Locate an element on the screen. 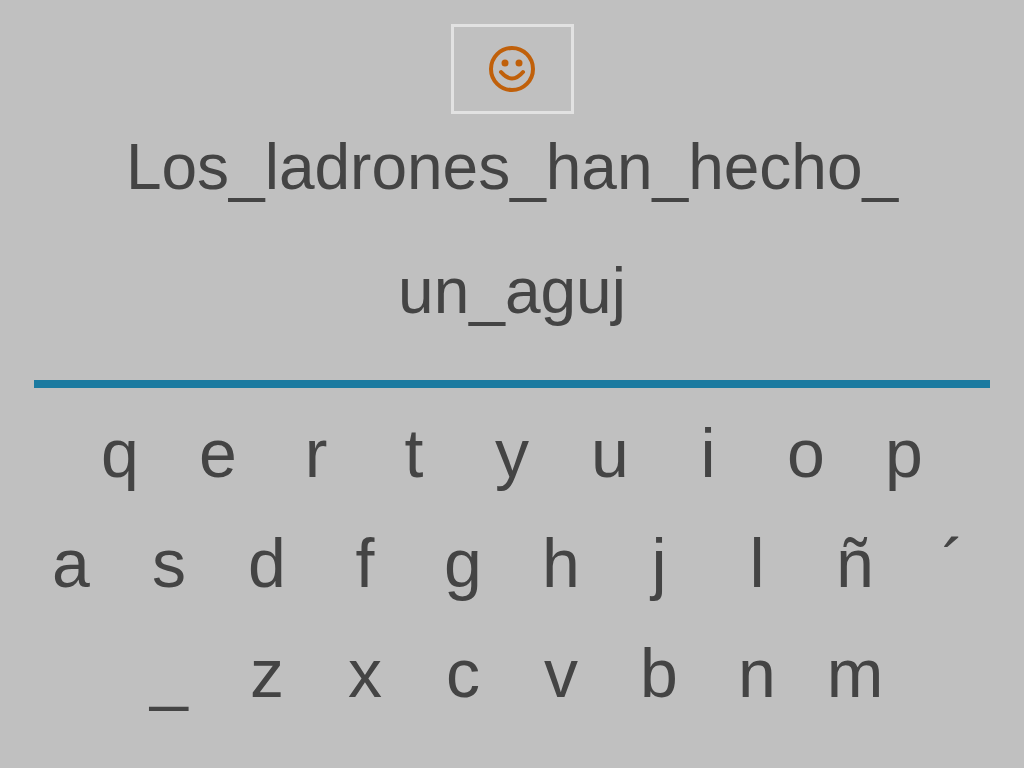 The width and height of the screenshot is (1024, 768). letter-key: ´ is located at coordinates (953, 563).